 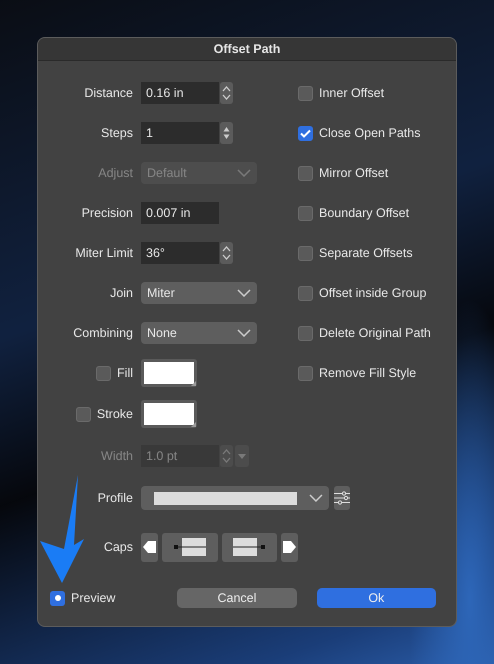 I want to click on checkbox-label: Offset inside Group, so click(x=372, y=293).